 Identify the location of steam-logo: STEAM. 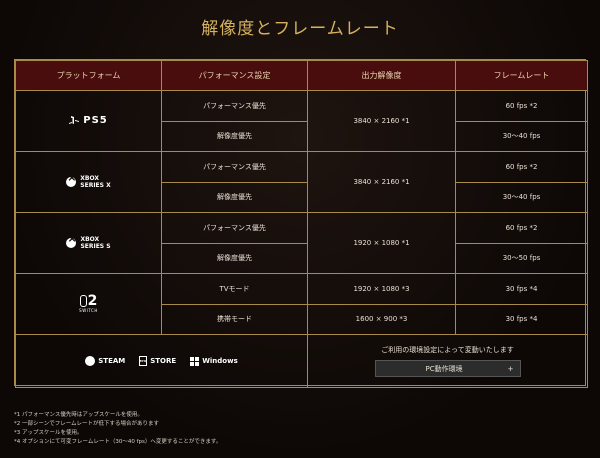
(105, 361).